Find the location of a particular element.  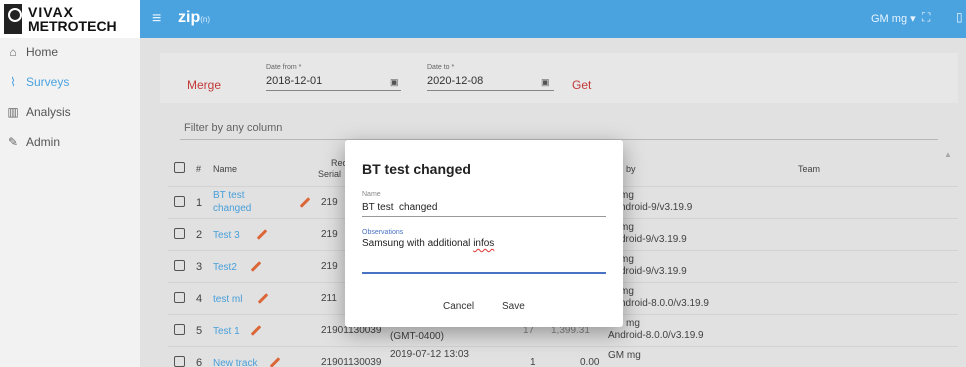

observations-field: Samsung with additional infos is located at coordinates (484, 253).